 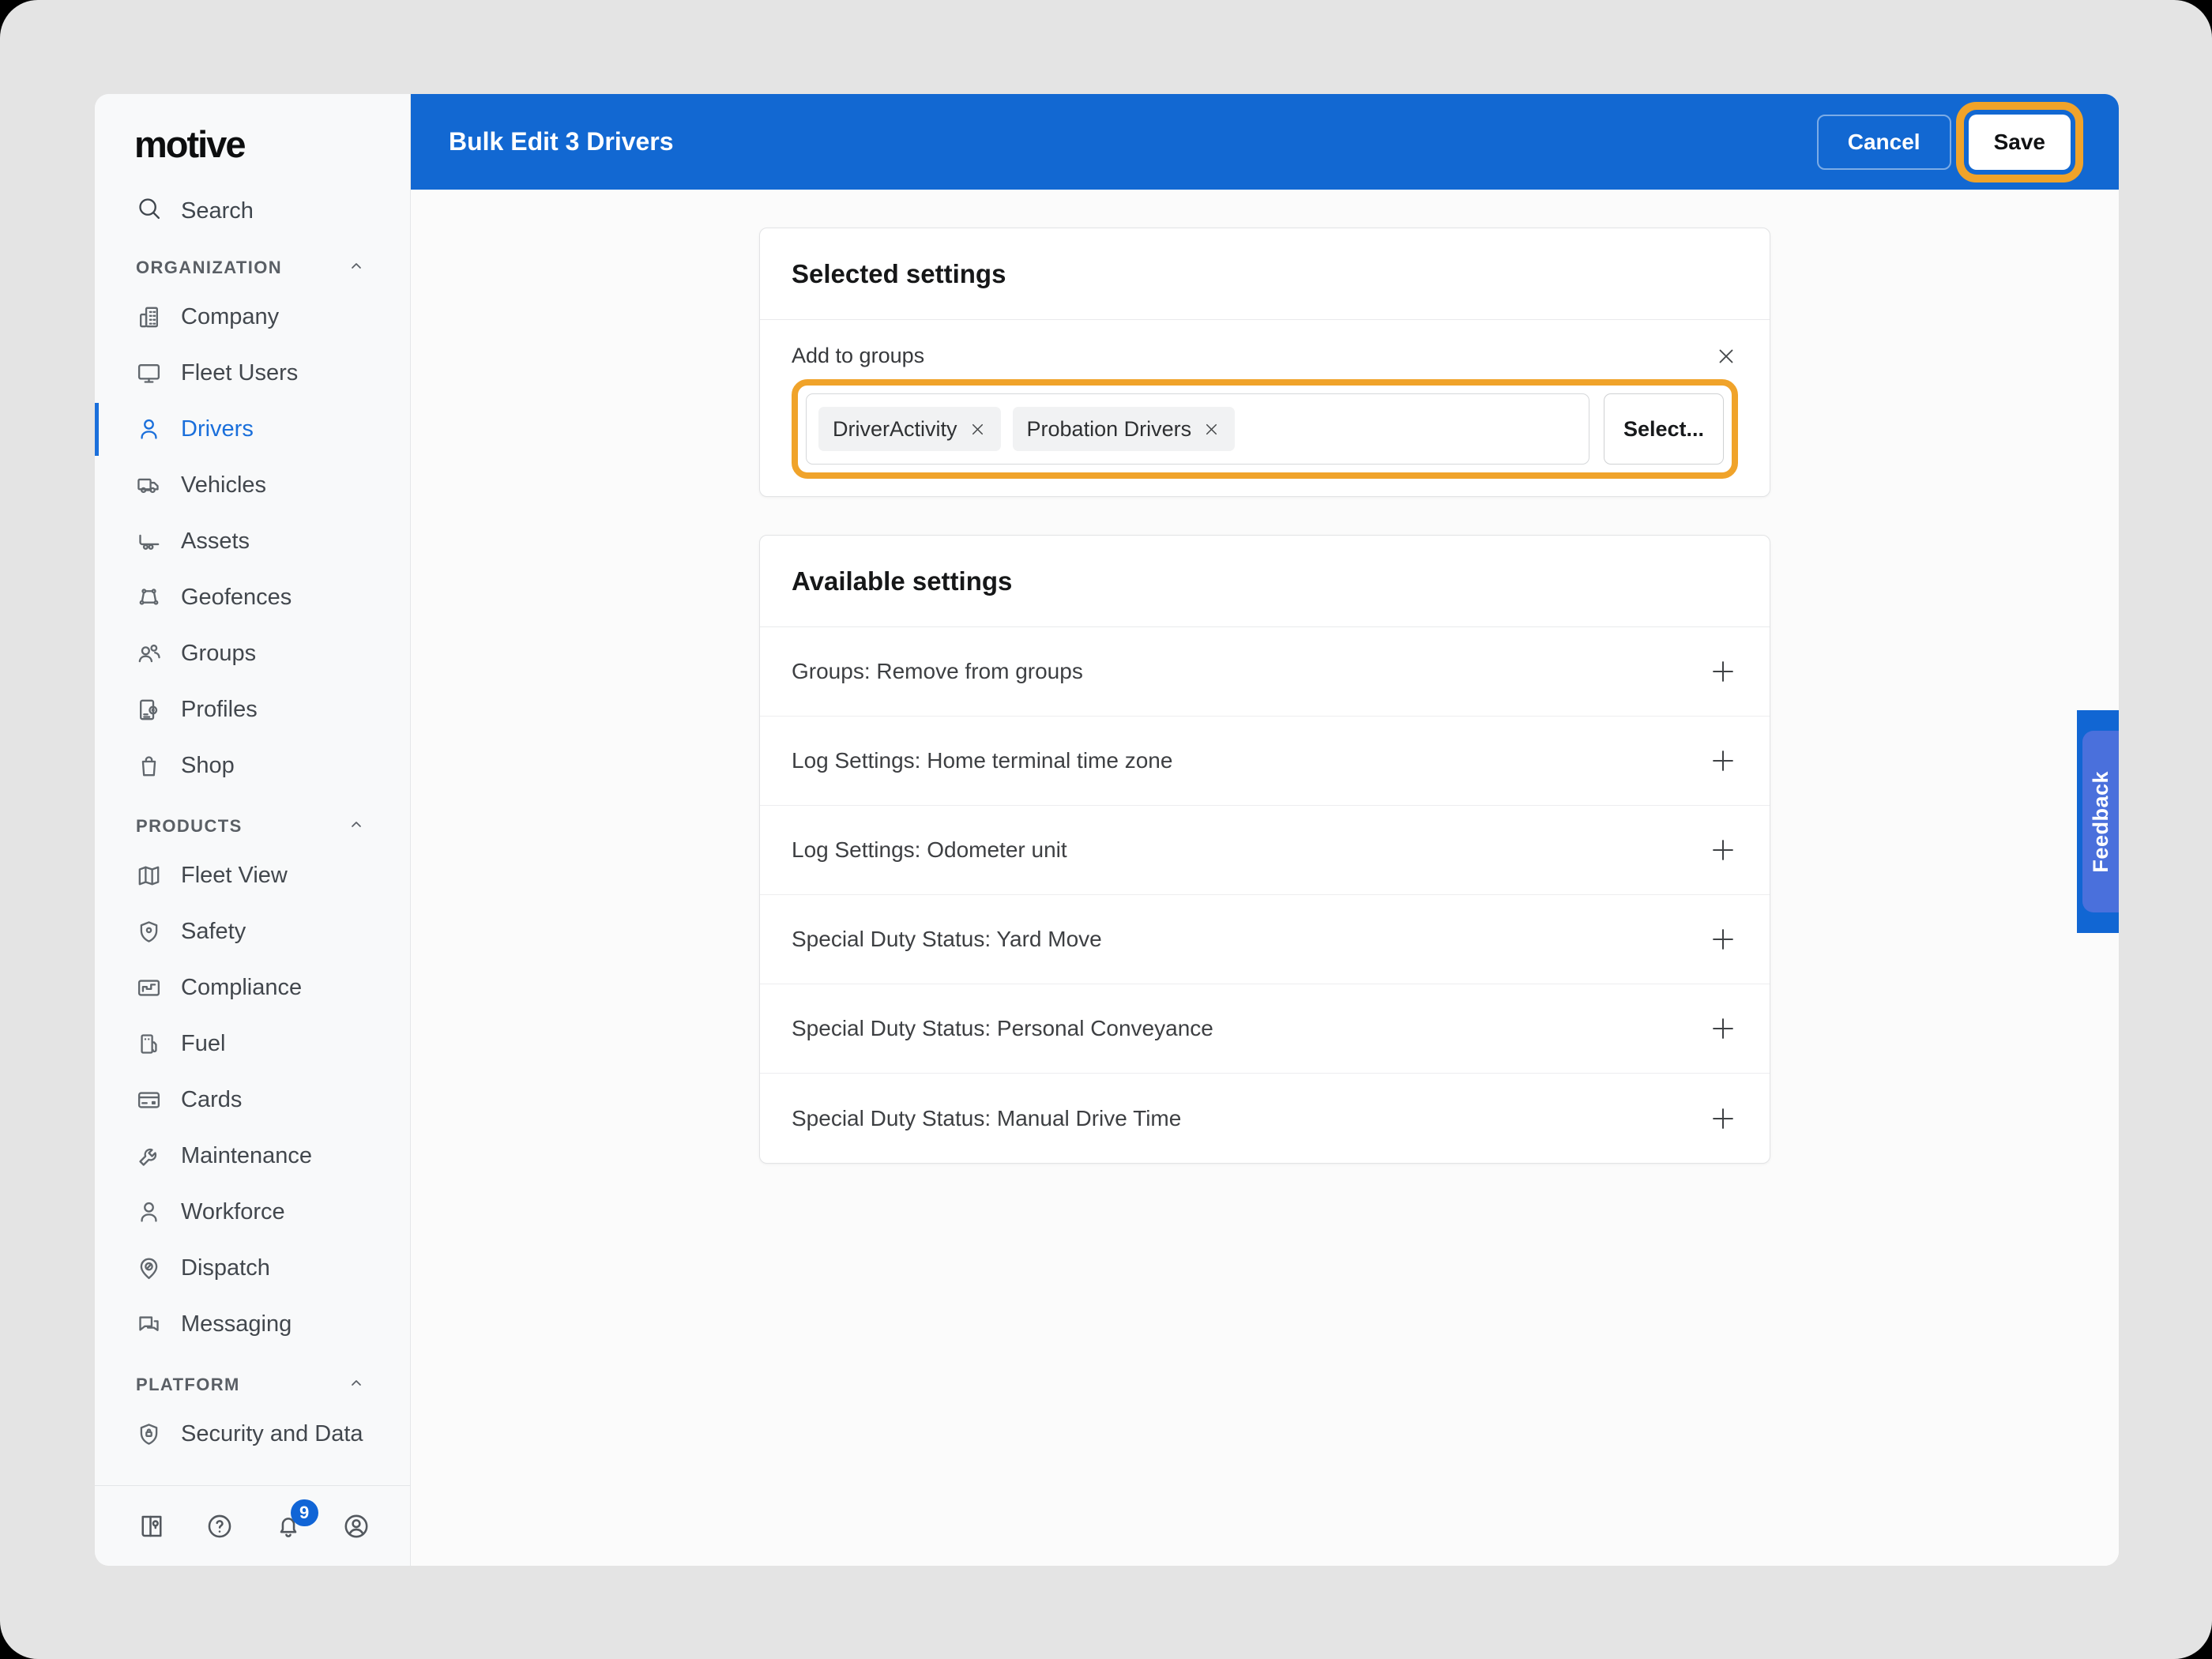 I want to click on credit-card-icon, so click(x=149, y=1100).